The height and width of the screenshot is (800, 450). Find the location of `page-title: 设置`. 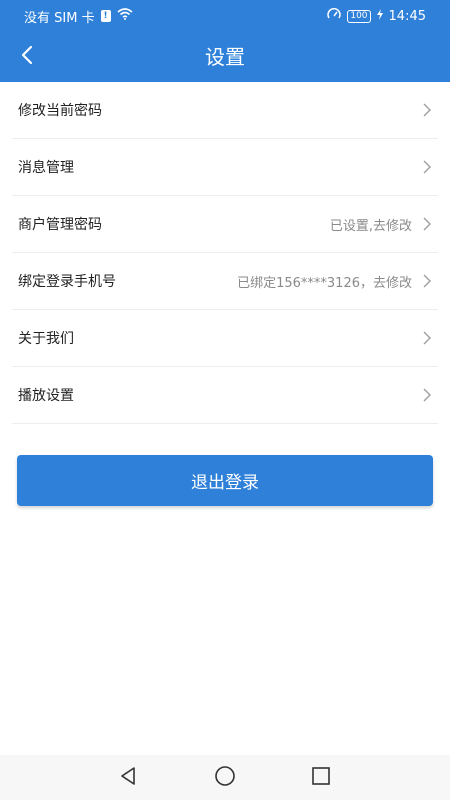

page-title: 设置 is located at coordinates (225, 57).